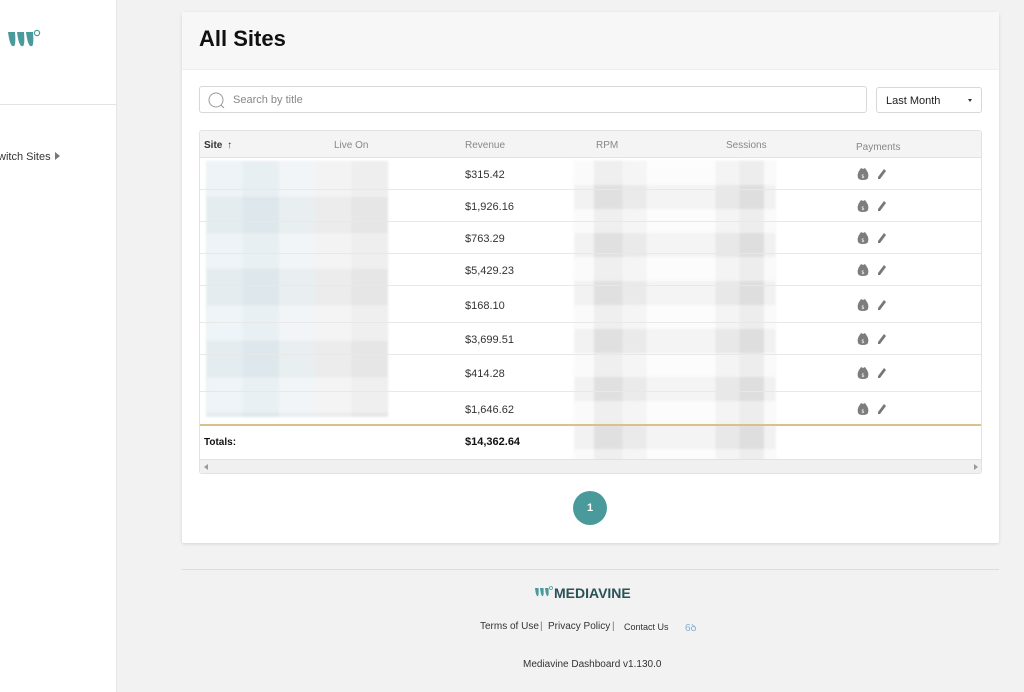 The image size is (1024, 692). I want to click on revenue-cell: $763.29, so click(485, 239).